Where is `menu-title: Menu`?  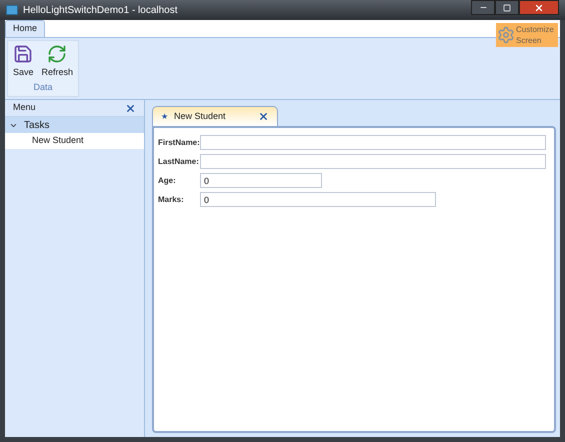
menu-title: Menu is located at coordinates (24, 107).